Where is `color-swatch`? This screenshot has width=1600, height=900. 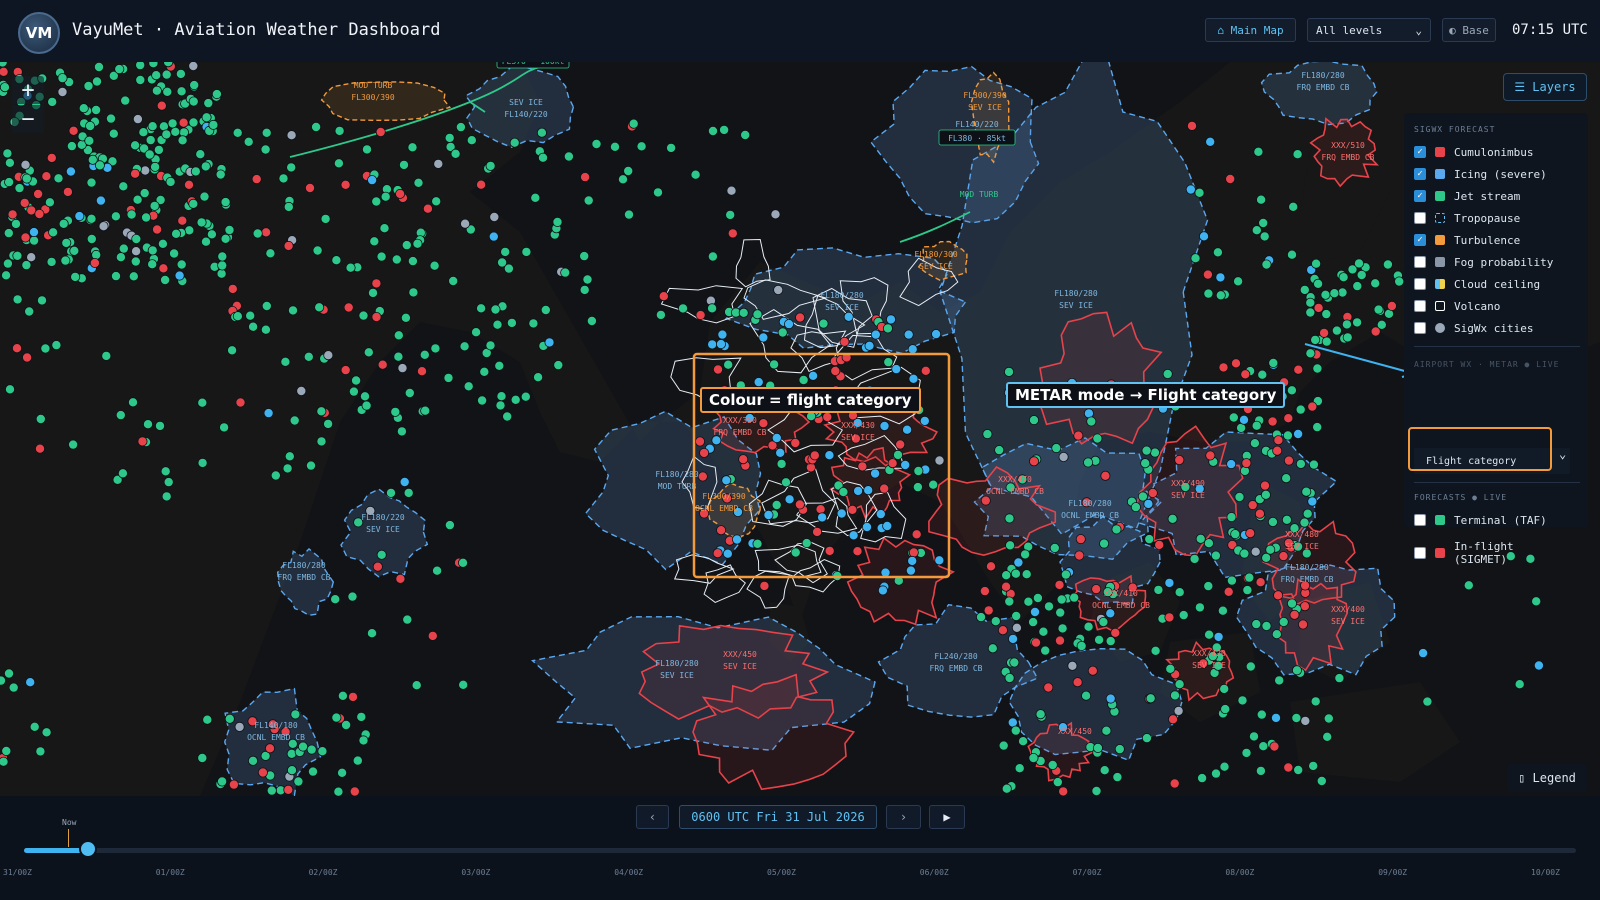 color-swatch is located at coordinates (1440, 152).